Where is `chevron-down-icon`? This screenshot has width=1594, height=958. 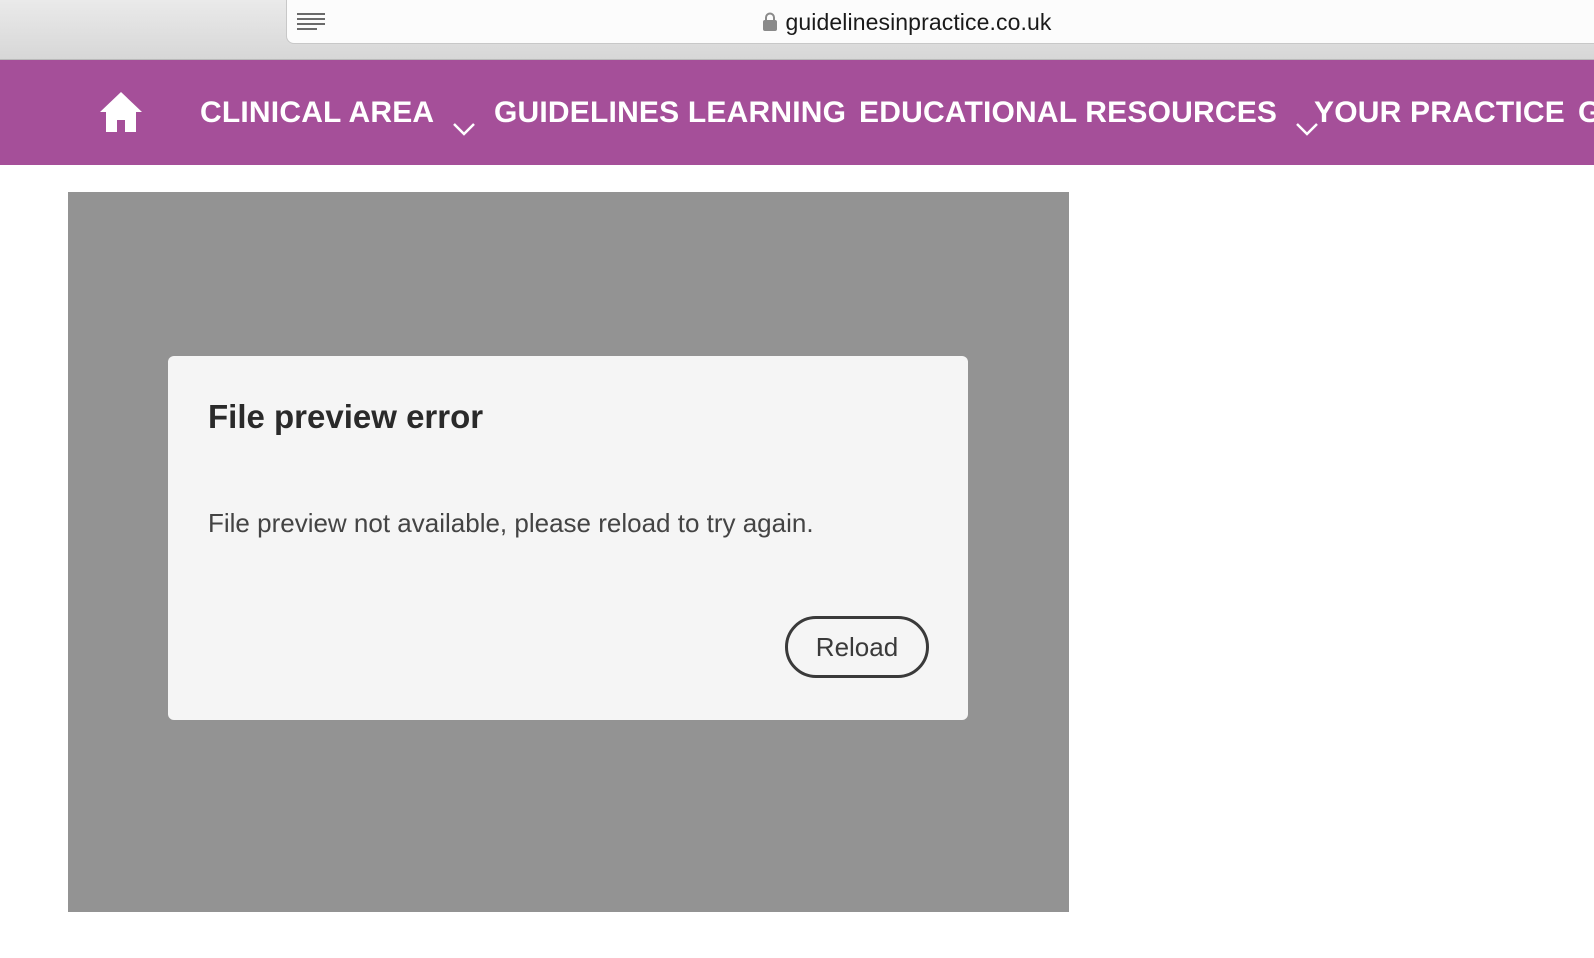
chevron-down-icon is located at coordinates (464, 123).